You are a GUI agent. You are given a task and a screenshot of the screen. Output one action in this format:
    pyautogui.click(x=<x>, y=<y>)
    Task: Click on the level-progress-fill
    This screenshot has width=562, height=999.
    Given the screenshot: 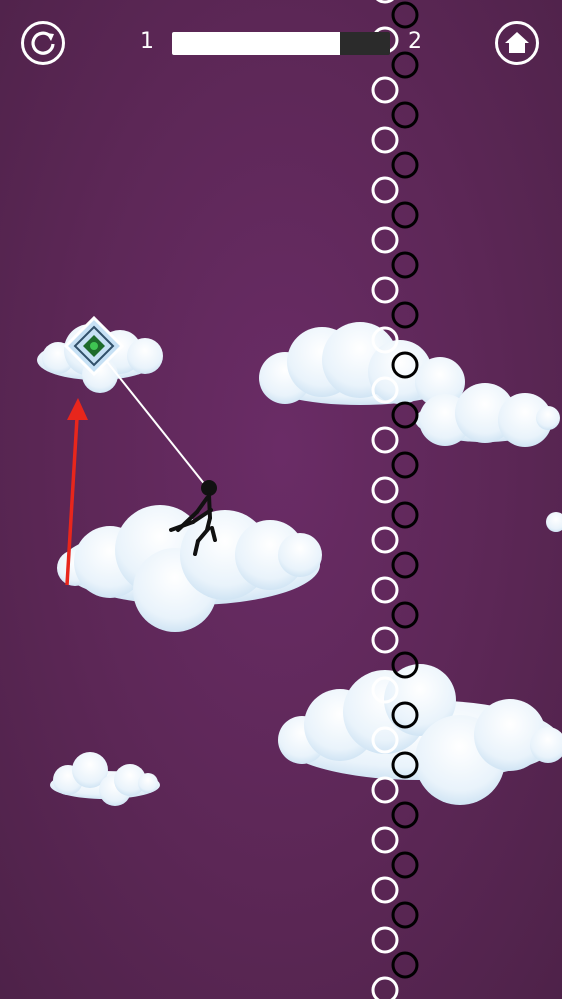 What is the action you would take?
    pyautogui.click(x=256, y=43)
    